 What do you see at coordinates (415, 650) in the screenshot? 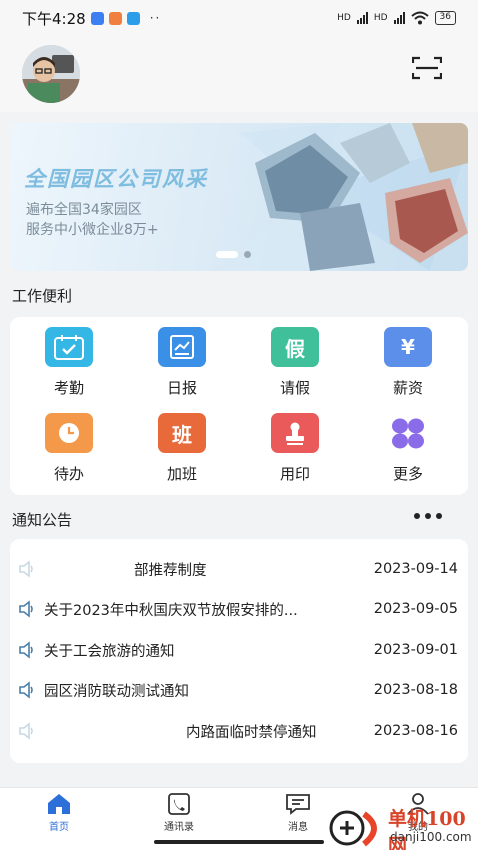
I see `notice-date: 2023-09-01` at bounding box center [415, 650].